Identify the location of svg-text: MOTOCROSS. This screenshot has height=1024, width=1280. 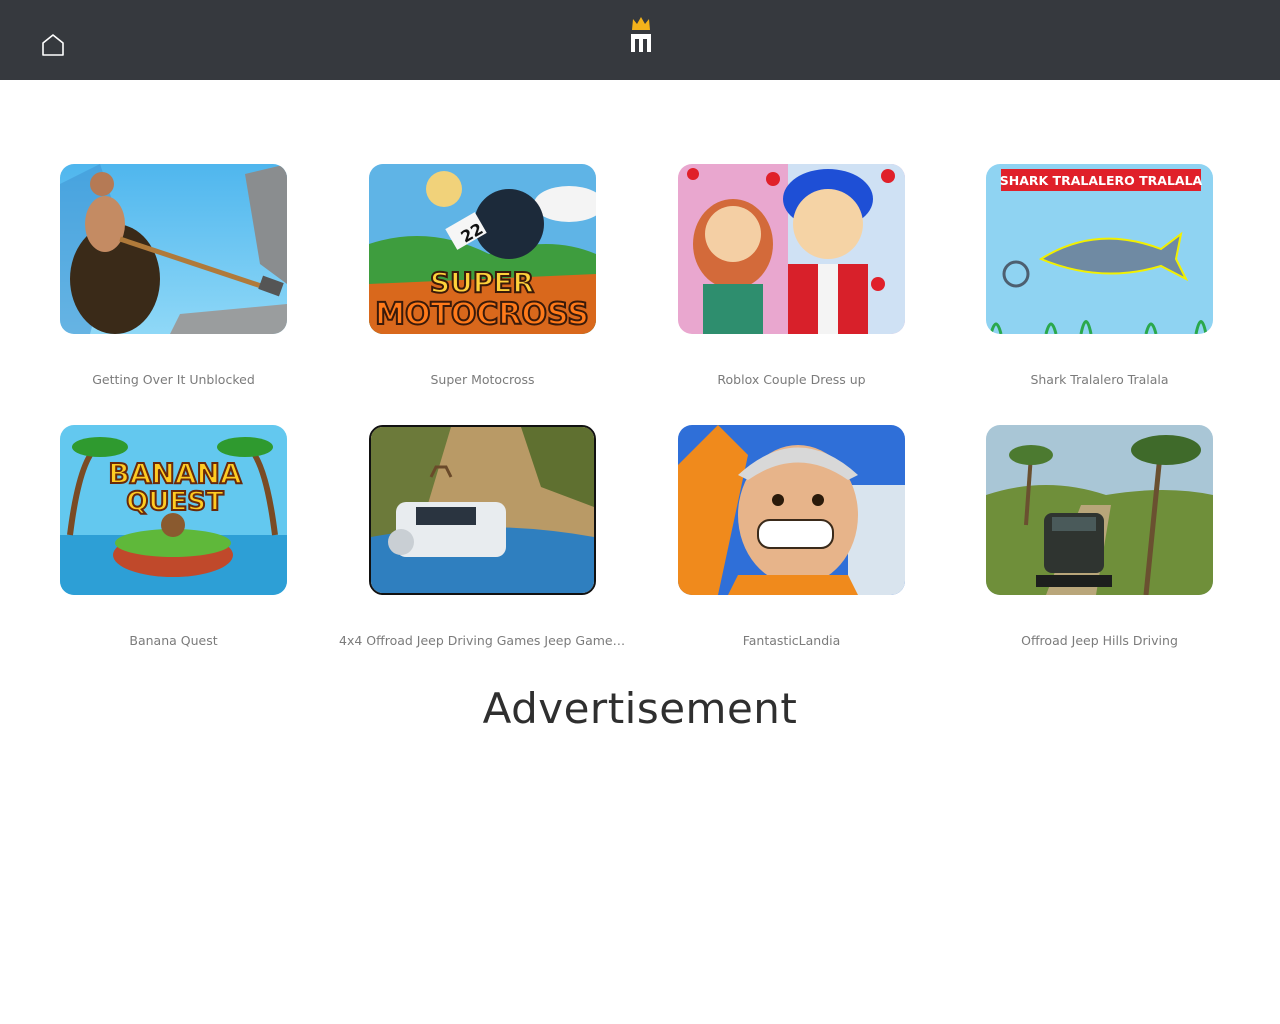
(482, 314).